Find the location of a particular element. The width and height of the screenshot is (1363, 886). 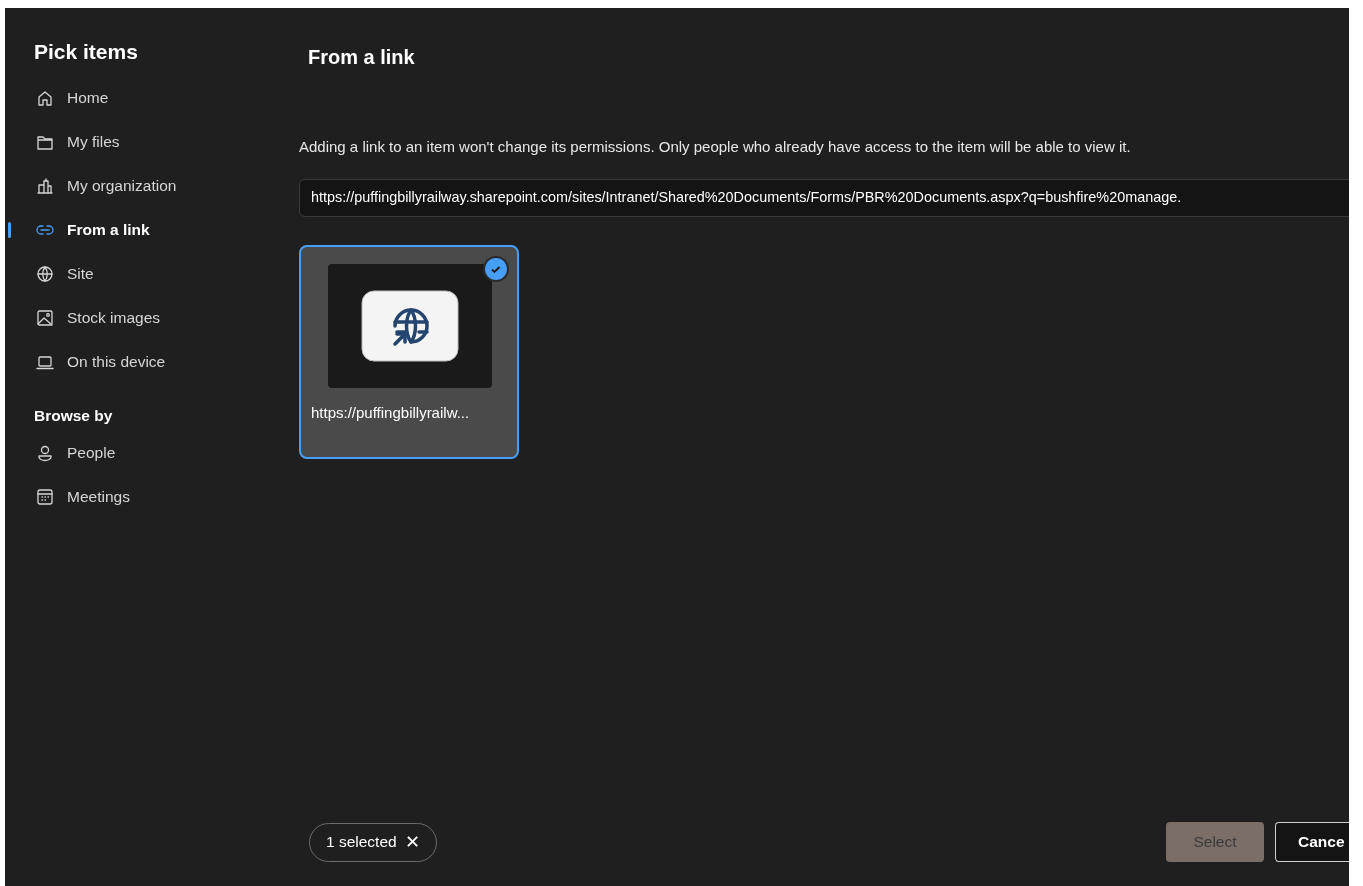

sidebar-item: Home is located at coordinates (145, 97).